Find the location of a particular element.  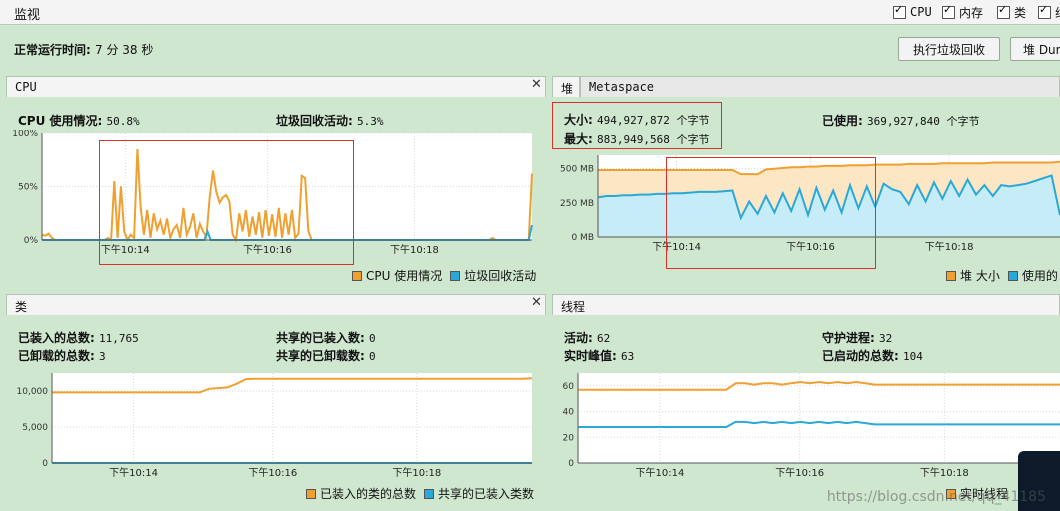

top-tab-bar: 监视 CPU 内存 类 线 is located at coordinates (530, 12).